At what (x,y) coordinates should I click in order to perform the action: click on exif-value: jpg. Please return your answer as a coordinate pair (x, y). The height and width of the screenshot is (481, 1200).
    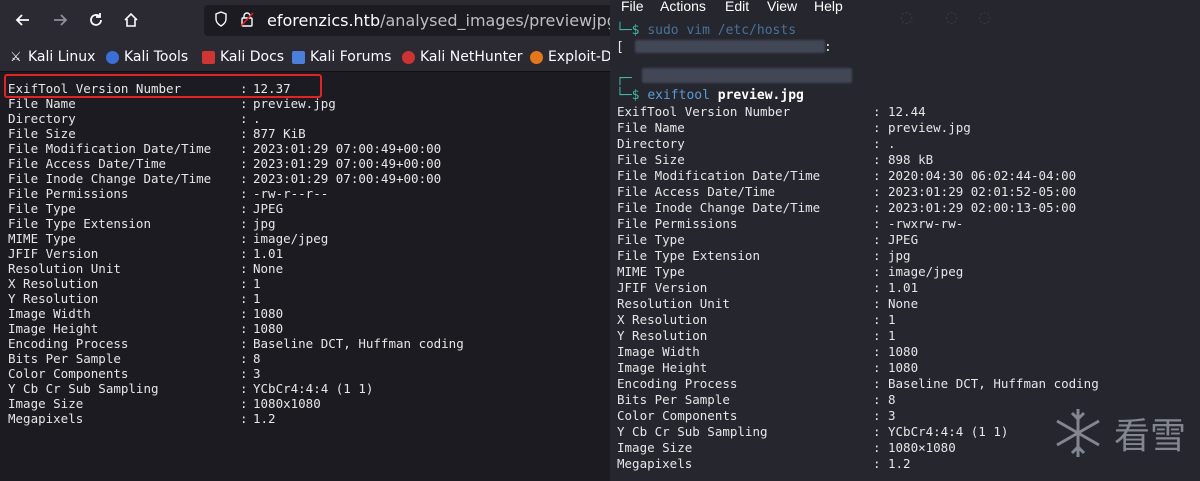
    Looking at the image, I should click on (264, 223).